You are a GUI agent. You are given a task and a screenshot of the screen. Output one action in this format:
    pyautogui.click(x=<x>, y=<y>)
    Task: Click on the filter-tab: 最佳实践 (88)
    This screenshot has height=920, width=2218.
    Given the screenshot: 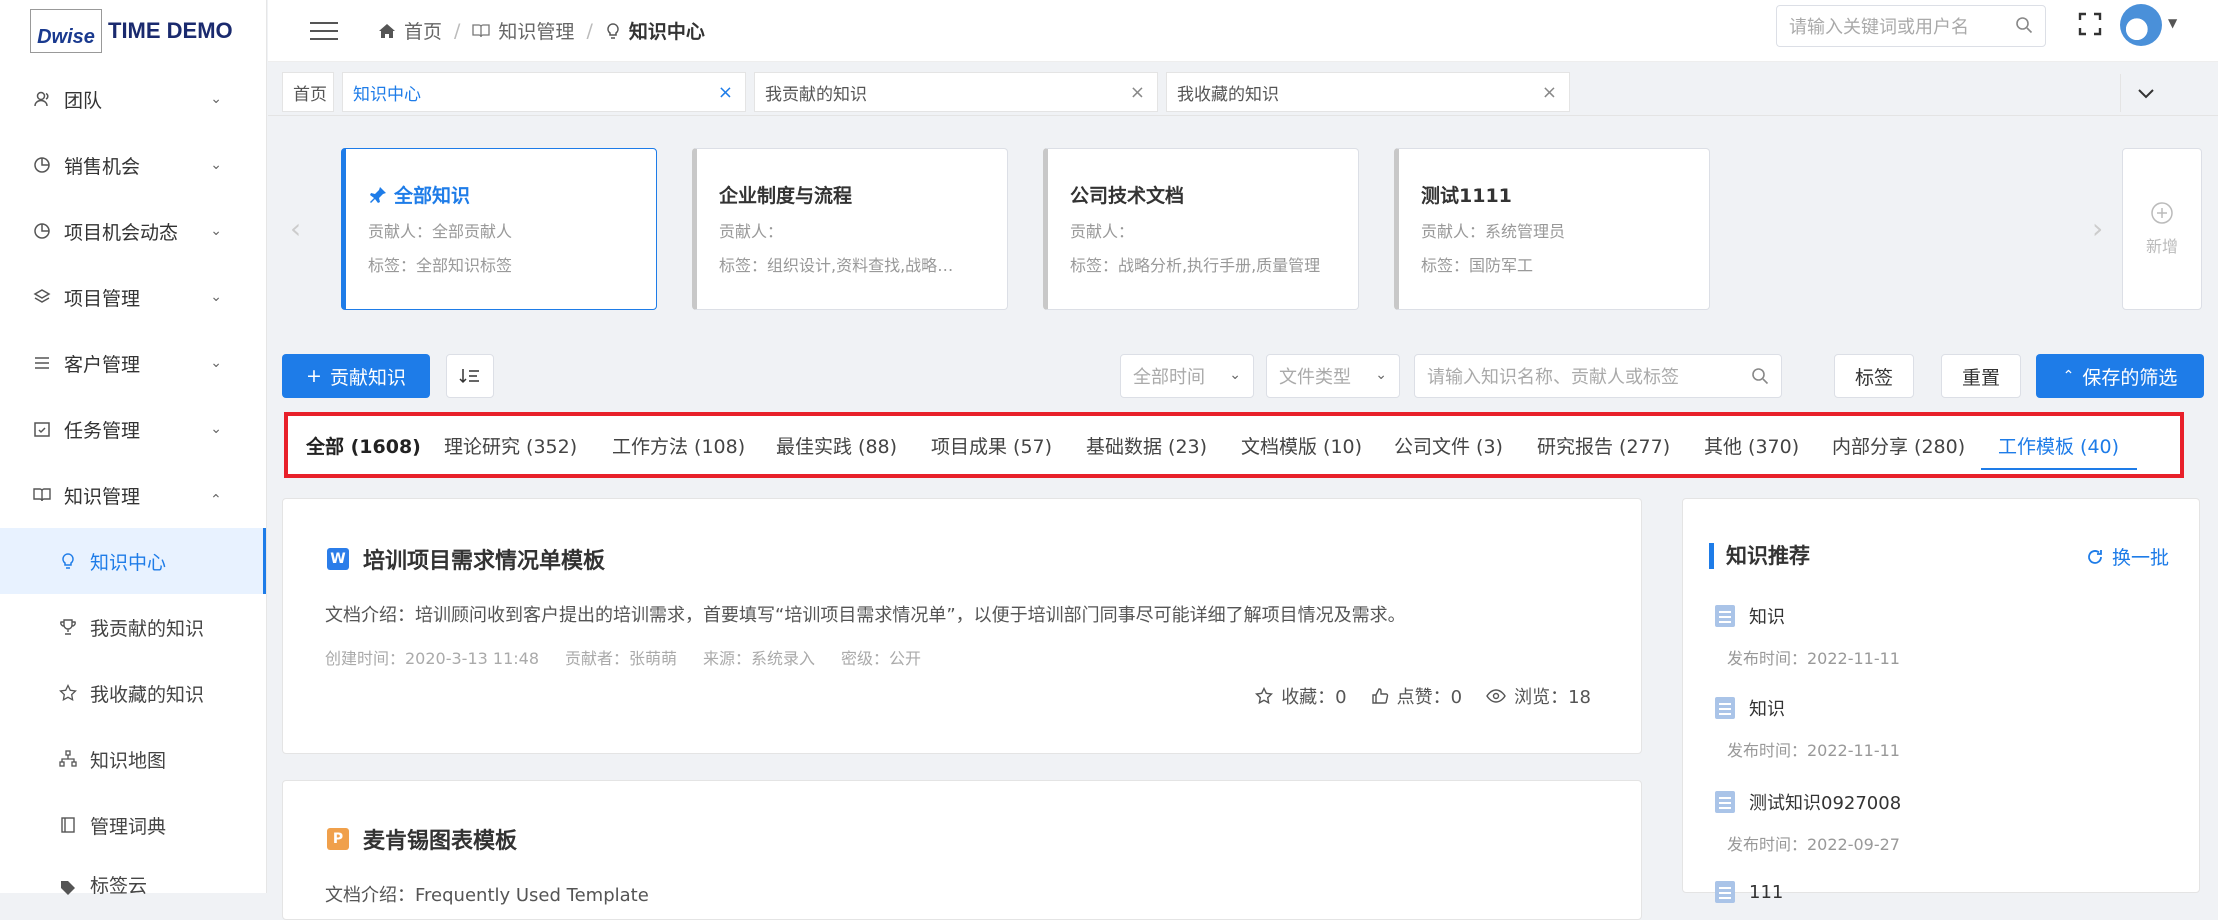 What is the action you would take?
    pyautogui.click(x=836, y=445)
    